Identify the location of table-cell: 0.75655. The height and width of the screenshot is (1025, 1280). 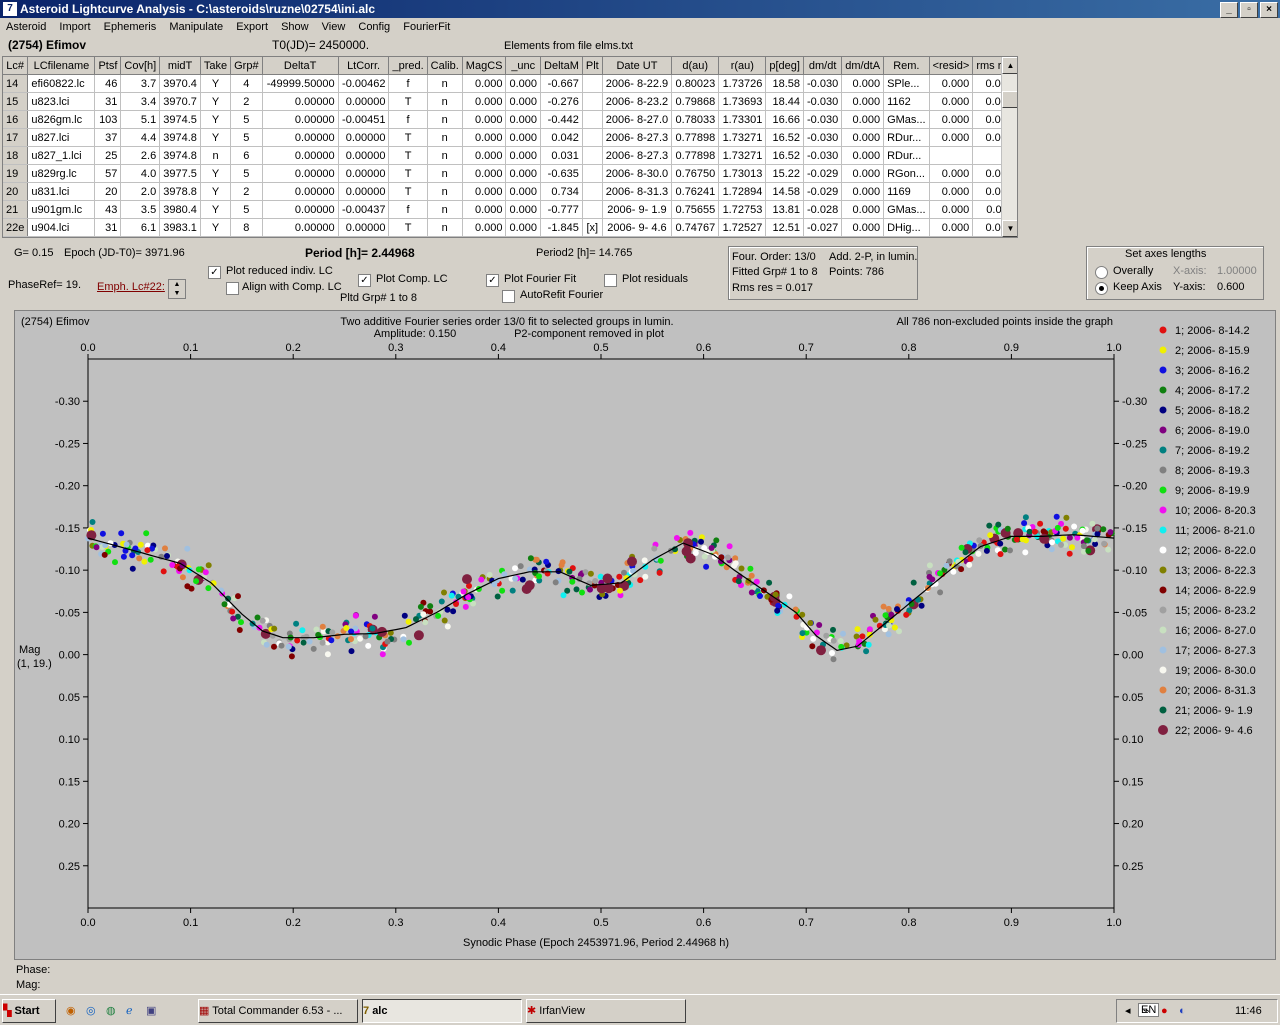
(695, 209).